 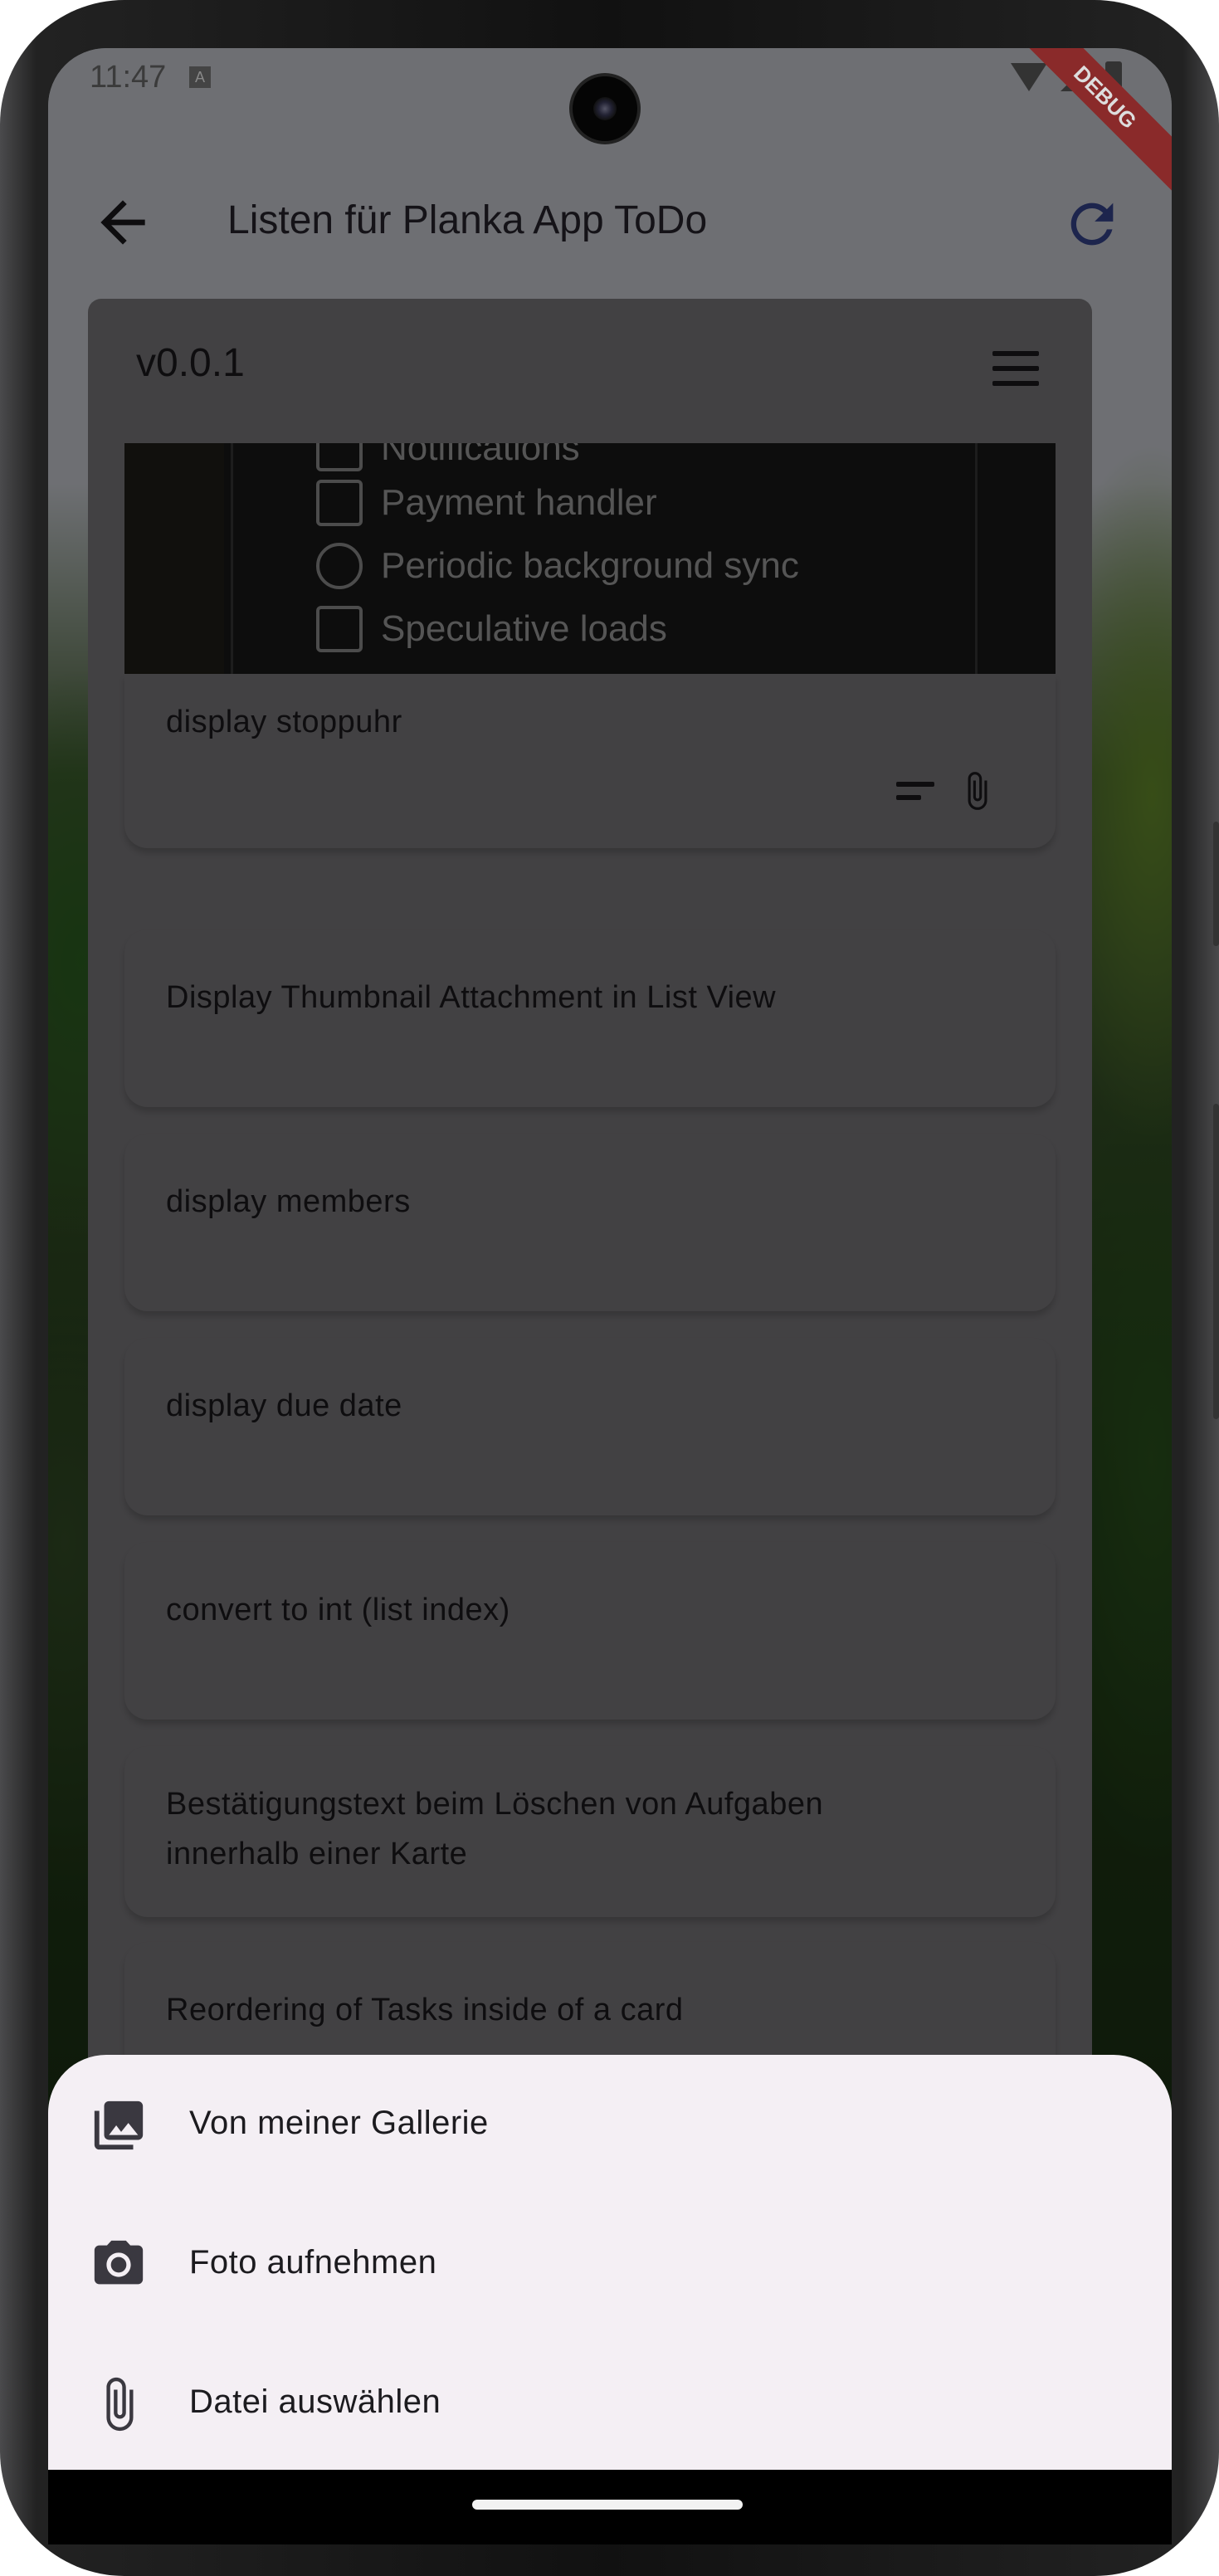 I want to click on gallery-option-label: Von meiner Gallerie, so click(x=339, y=2123).